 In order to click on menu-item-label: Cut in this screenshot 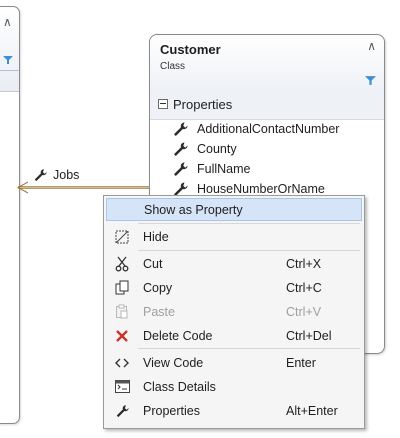, I will do `click(153, 263)`.